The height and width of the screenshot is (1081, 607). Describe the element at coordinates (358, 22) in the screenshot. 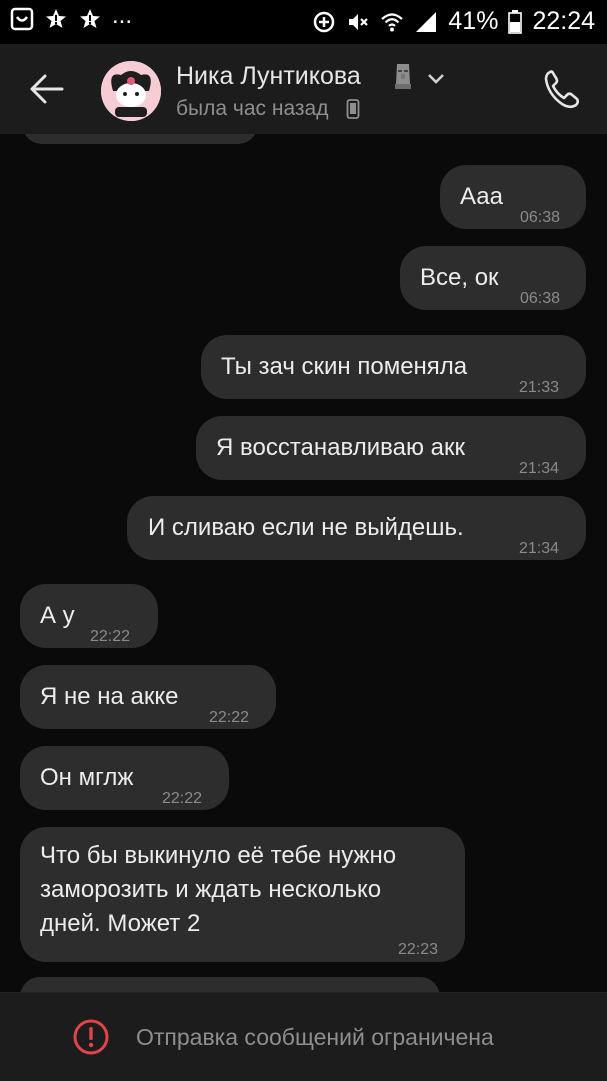

I see `mute-icon` at that location.